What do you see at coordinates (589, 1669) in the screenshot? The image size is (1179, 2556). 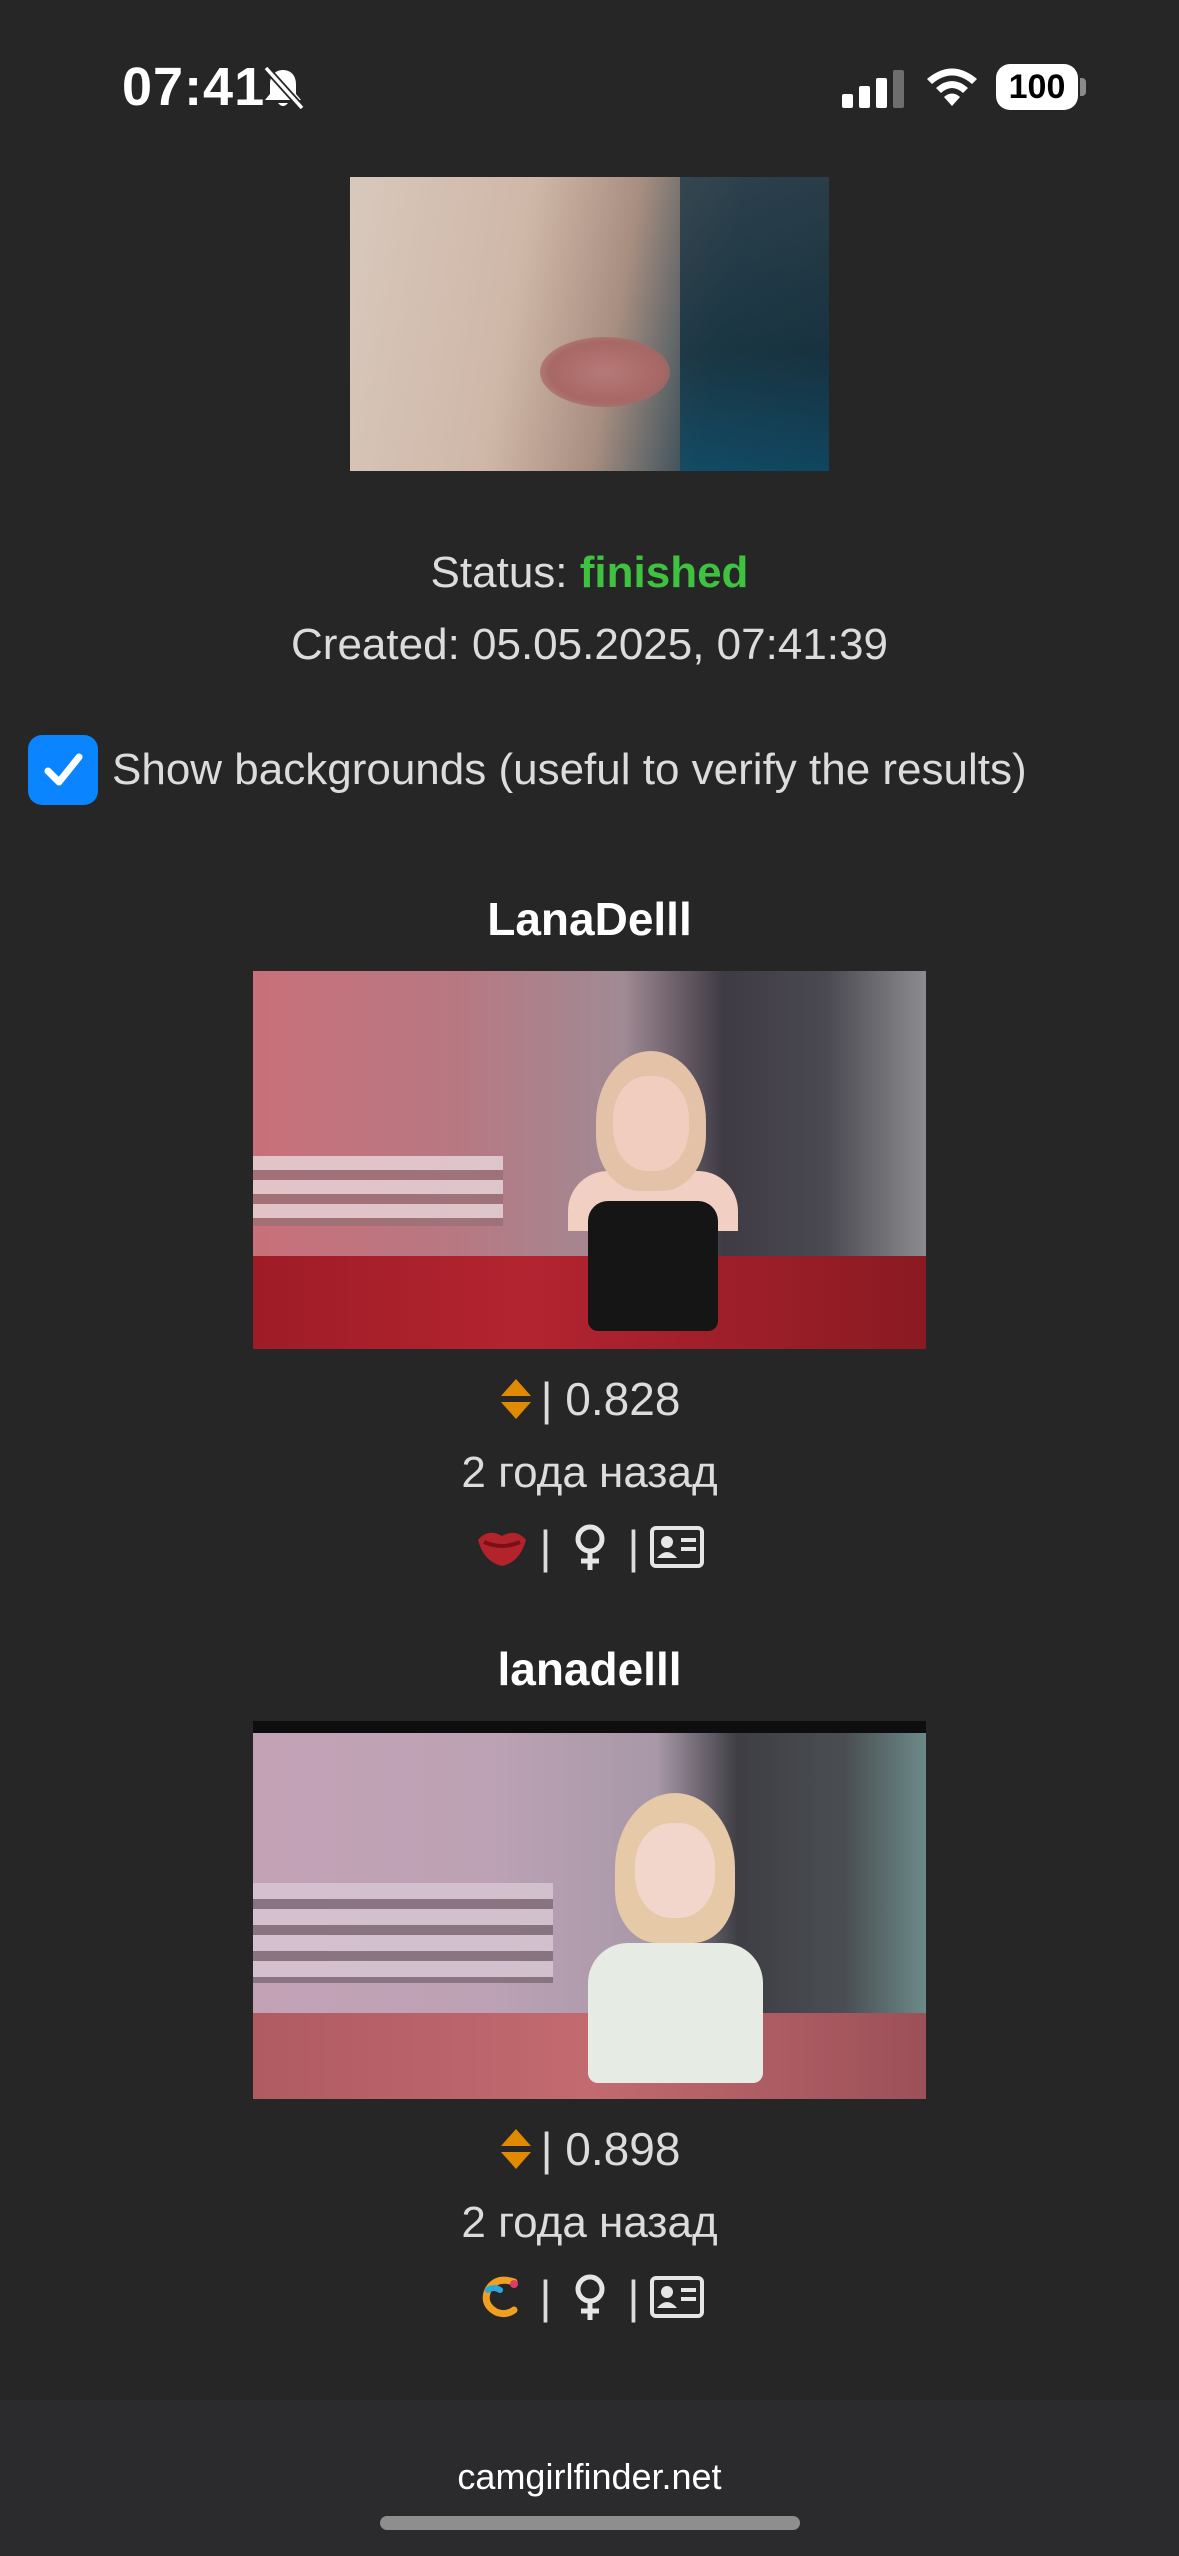 I see `result-username: lanadelll` at bounding box center [589, 1669].